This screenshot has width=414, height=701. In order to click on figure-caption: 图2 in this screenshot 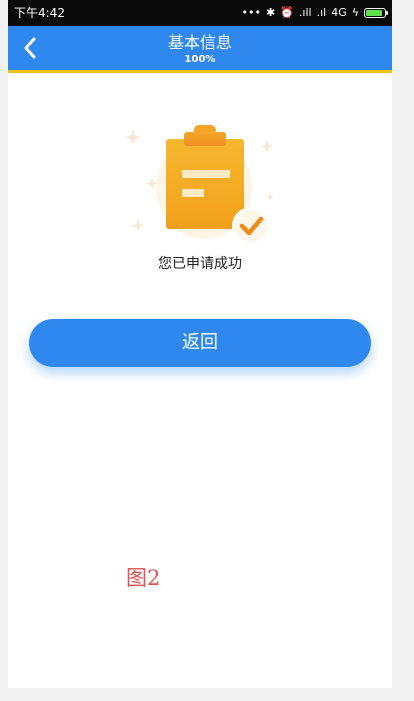, I will do `click(143, 578)`.